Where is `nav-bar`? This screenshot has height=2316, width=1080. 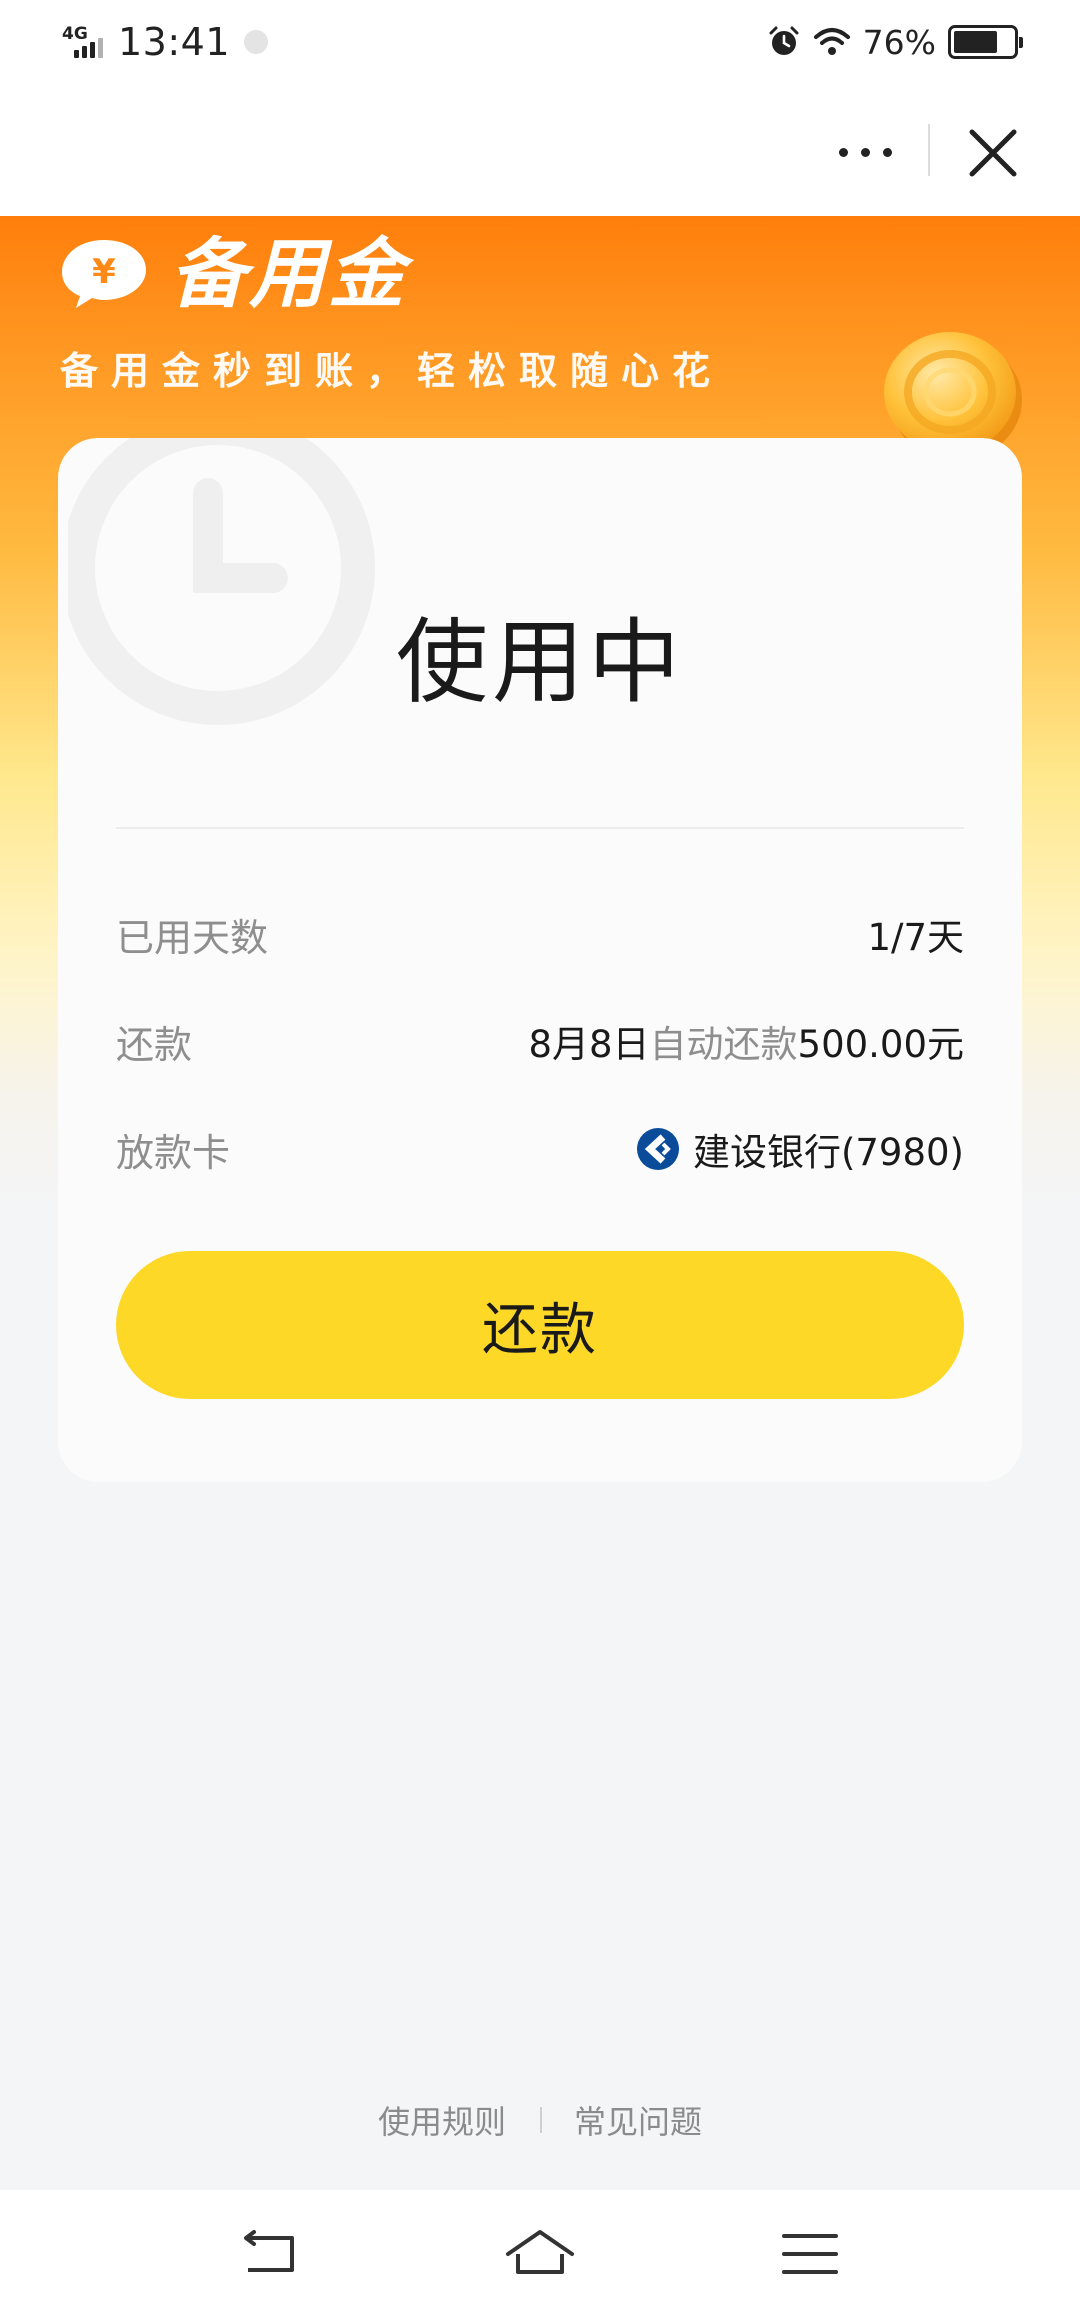 nav-bar is located at coordinates (540, 149).